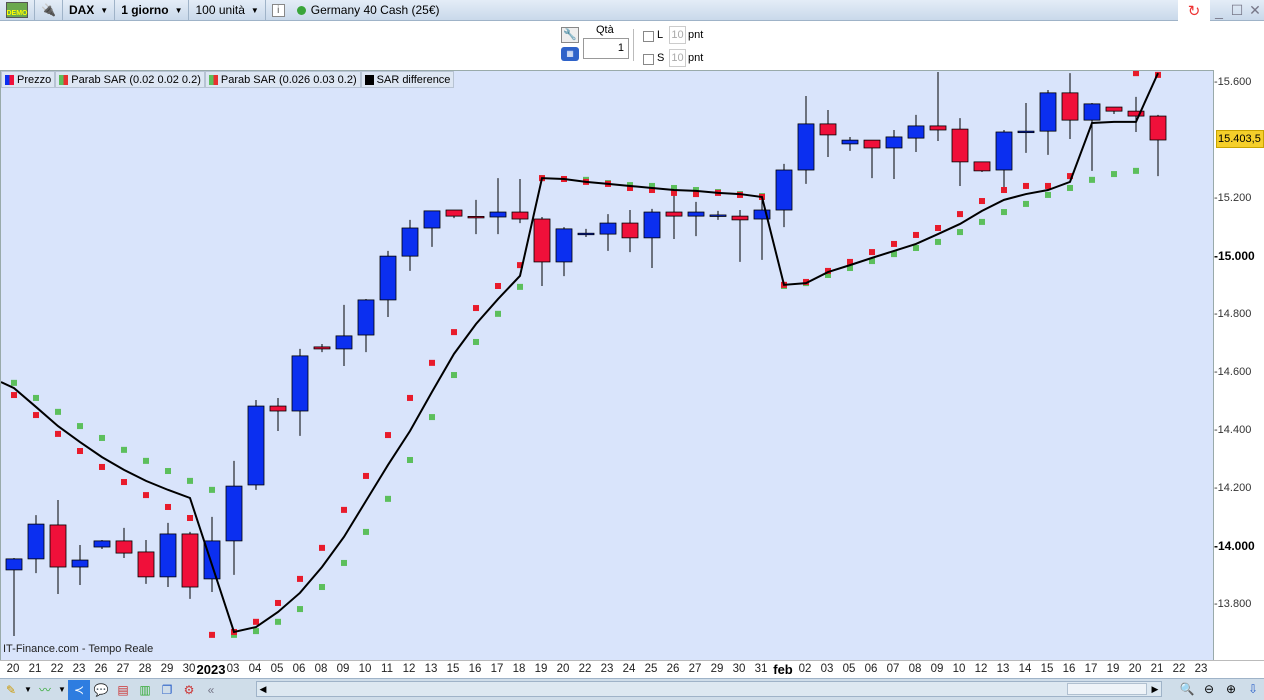 This screenshot has height=700, width=1264. Describe the element at coordinates (263, 689) in the screenshot. I see `scroll-left-icon: ◀` at that location.